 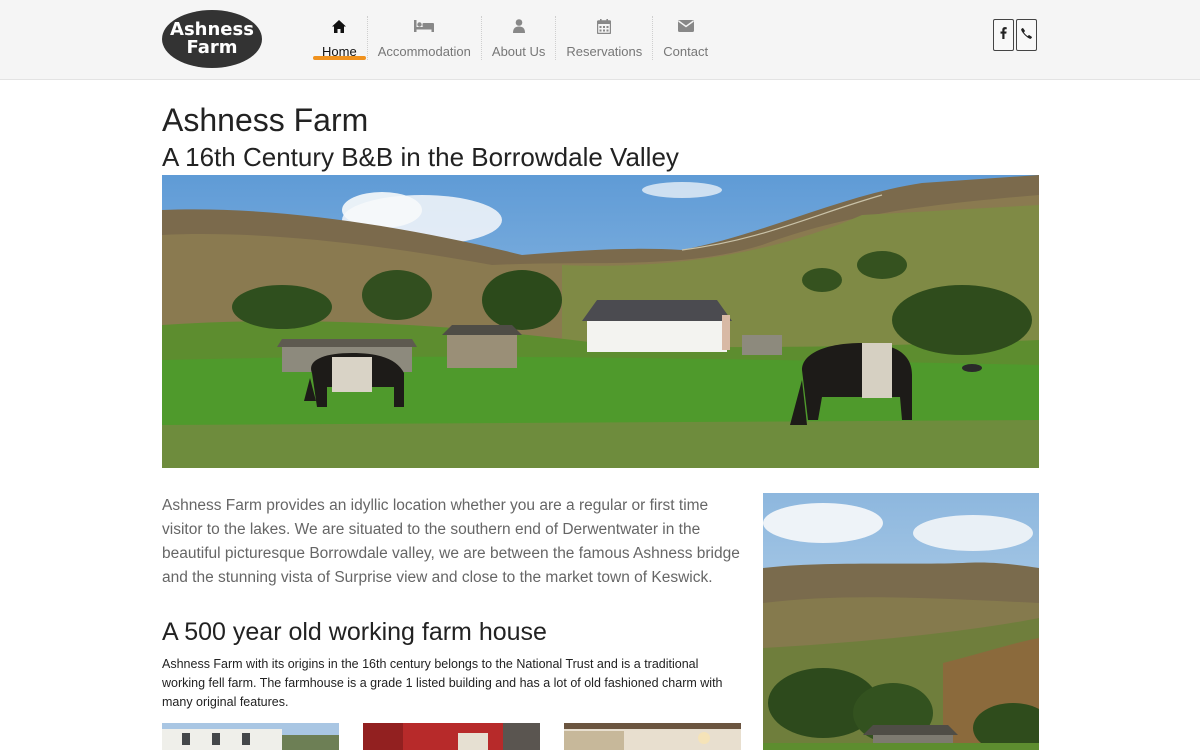 I want to click on phone-button, so click(x=1026, y=35).